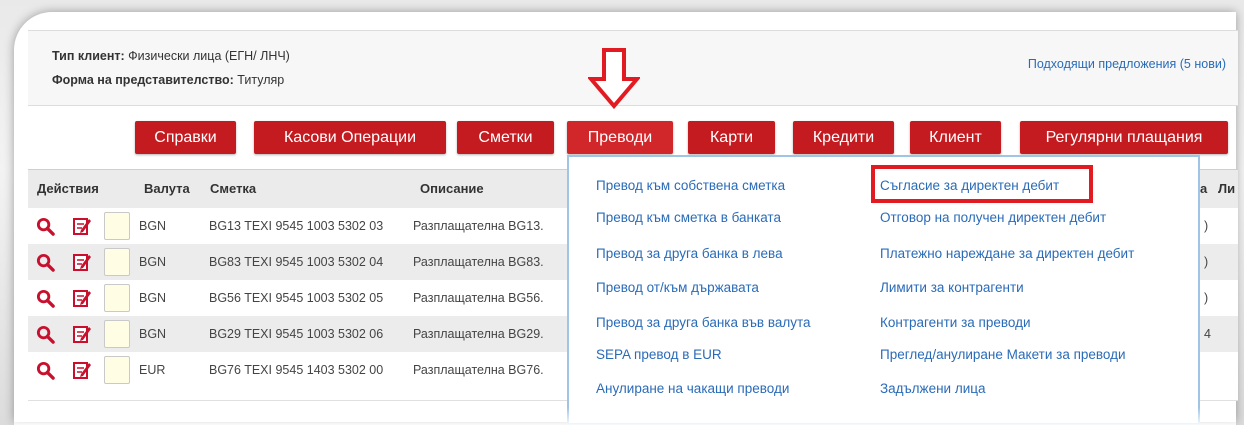  Describe the element at coordinates (1007, 253) in the screenshot. I see `menu-item-direct-debit-payment-order: Платежно нареждане за директен дебит` at that location.